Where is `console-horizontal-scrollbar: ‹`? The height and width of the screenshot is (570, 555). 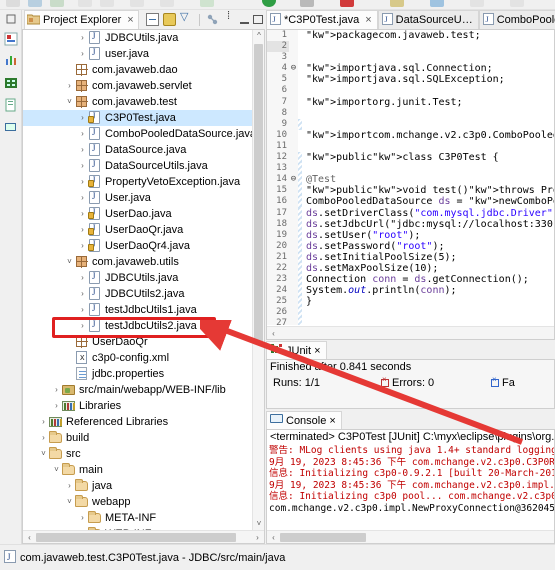 console-horizontal-scrollbar: ‹ is located at coordinates (410, 536).